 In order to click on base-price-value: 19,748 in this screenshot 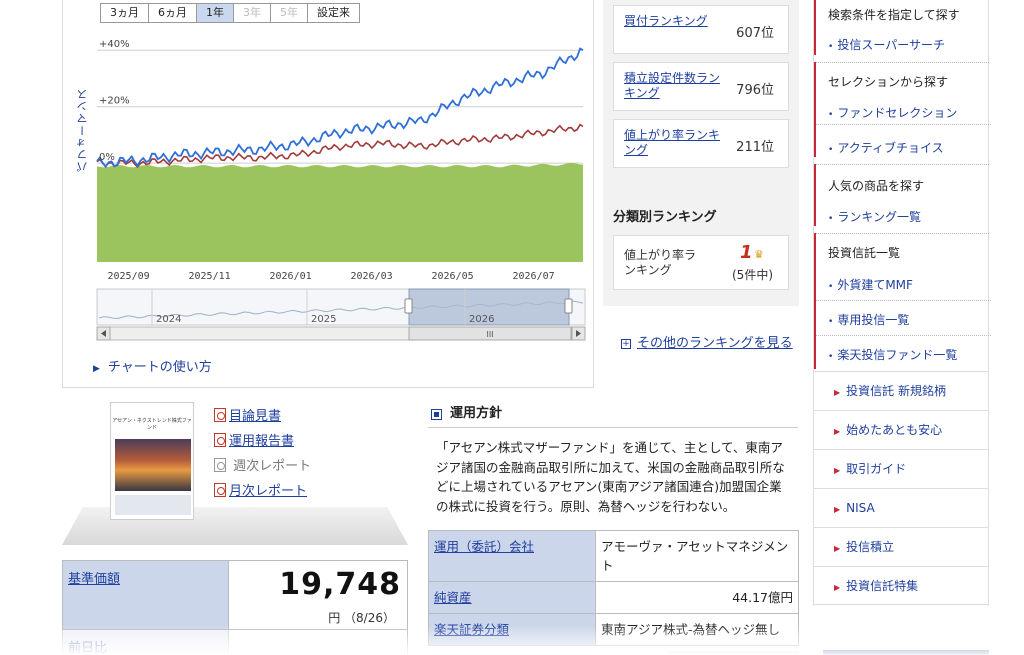, I will do `click(340, 584)`.